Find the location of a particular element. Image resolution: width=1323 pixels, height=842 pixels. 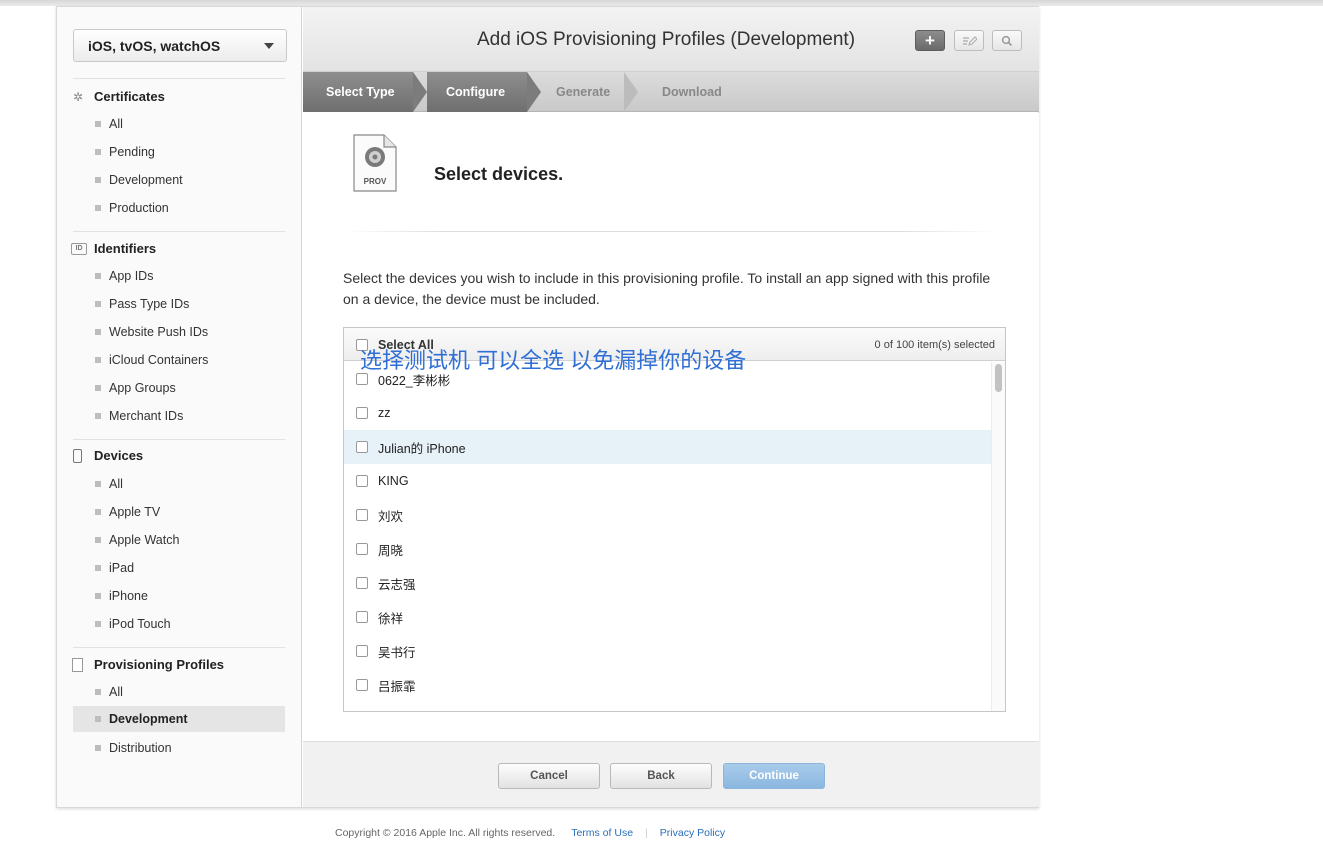

device-name: 0622_李彬彬 is located at coordinates (414, 380).